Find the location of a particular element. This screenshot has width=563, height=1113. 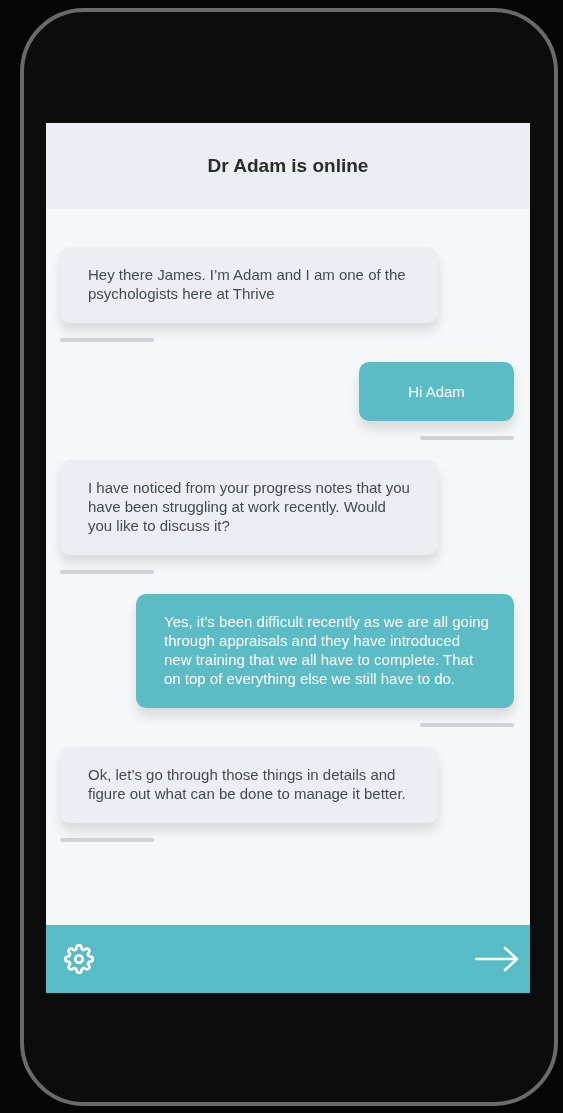

received-message-bubble: I have noticed from your progress notes that you have been struggling at work recently. Would you like to discuss it? is located at coordinates (249, 507).